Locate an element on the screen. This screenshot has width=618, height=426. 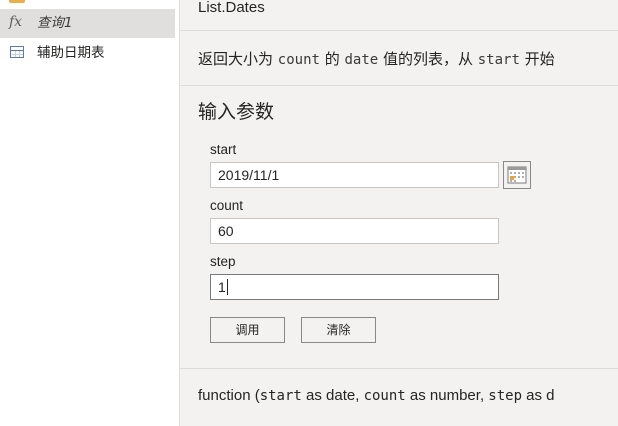
calendar-icon is located at coordinates (517, 175).